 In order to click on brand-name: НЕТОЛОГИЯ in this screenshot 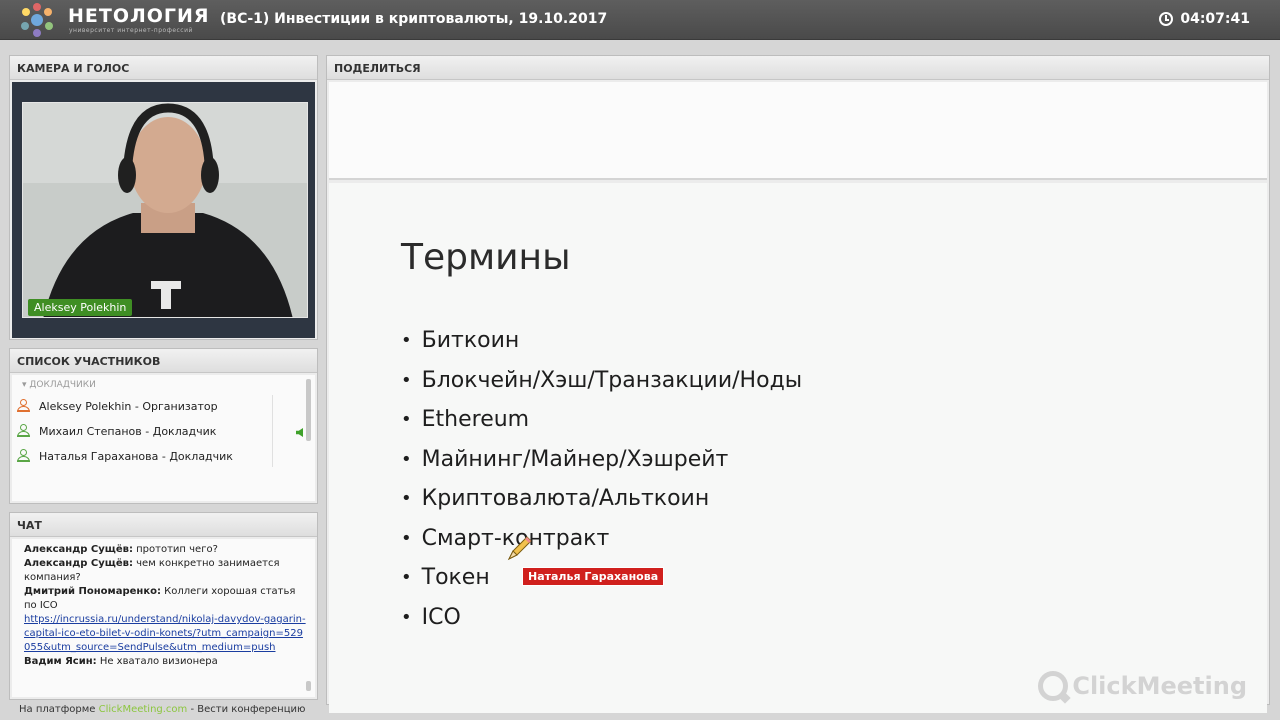, I will do `click(139, 16)`.